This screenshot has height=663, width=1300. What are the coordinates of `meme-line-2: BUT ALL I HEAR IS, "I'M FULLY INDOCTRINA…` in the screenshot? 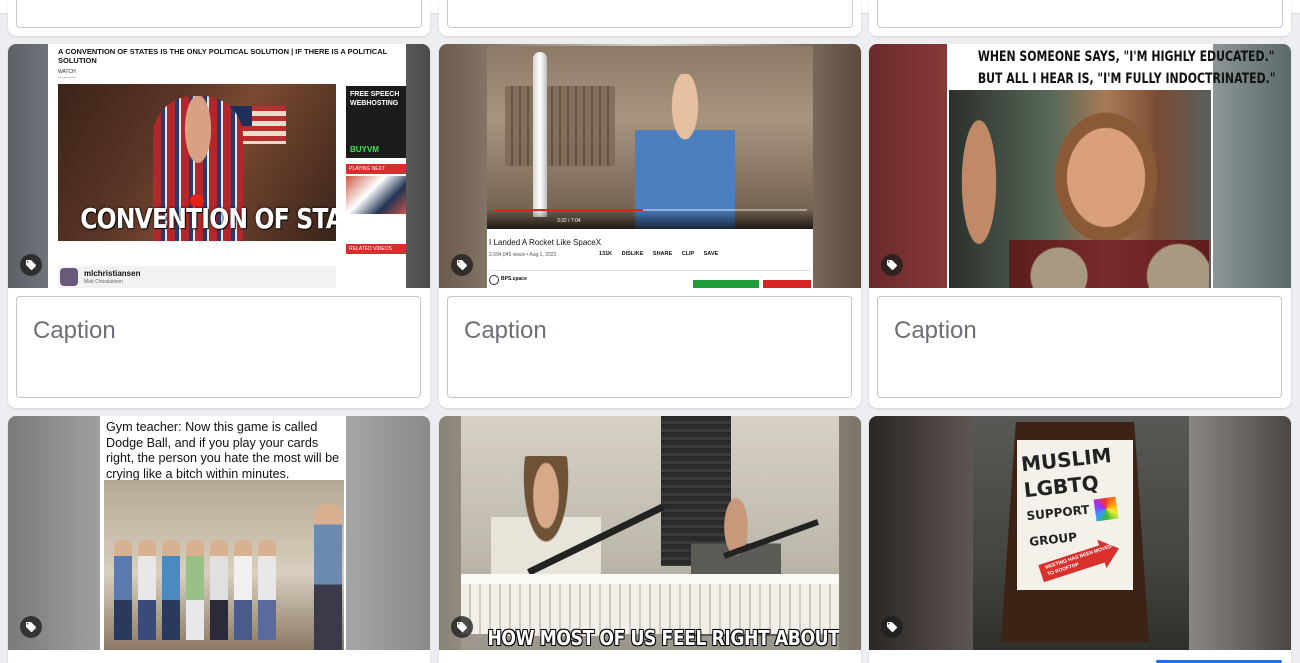 It's located at (1126, 79).